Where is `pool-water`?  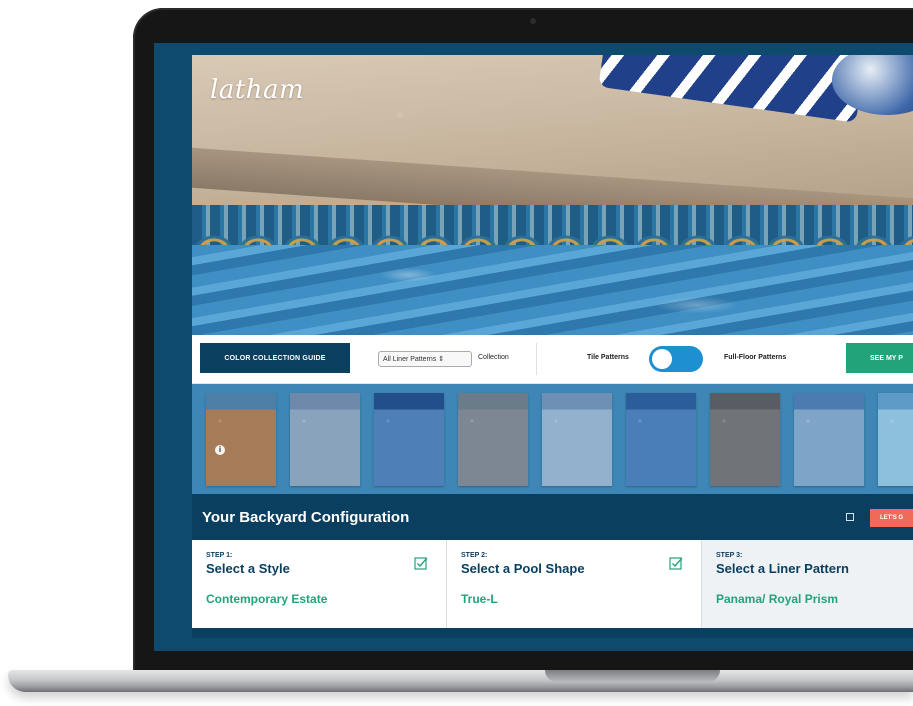 pool-water is located at coordinates (552, 290).